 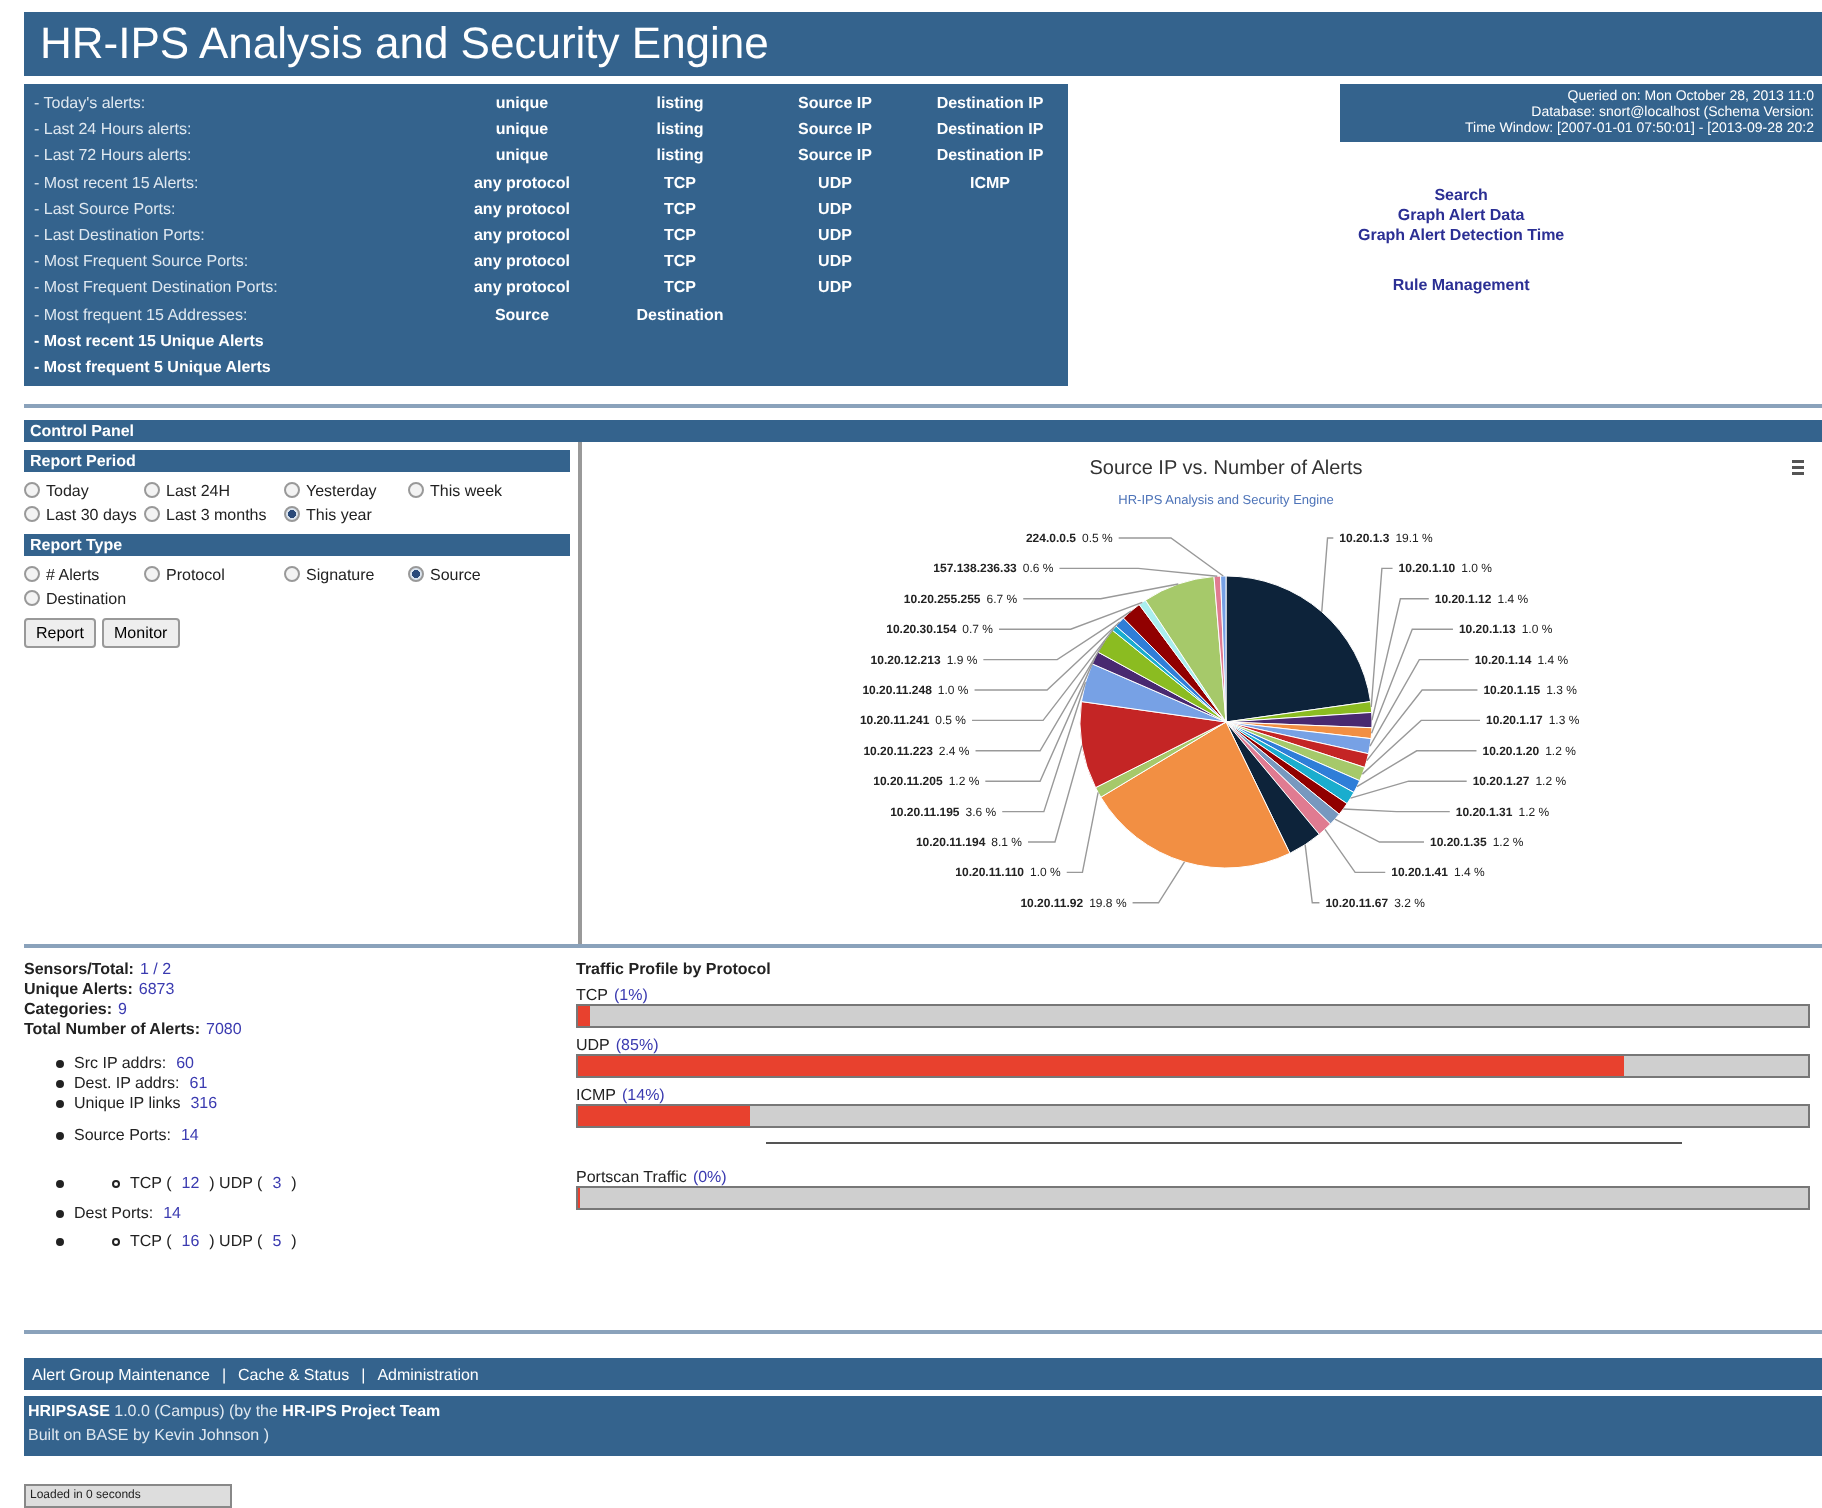 I want to click on port-label: ) UDP (, so click(x=236, y=1183).